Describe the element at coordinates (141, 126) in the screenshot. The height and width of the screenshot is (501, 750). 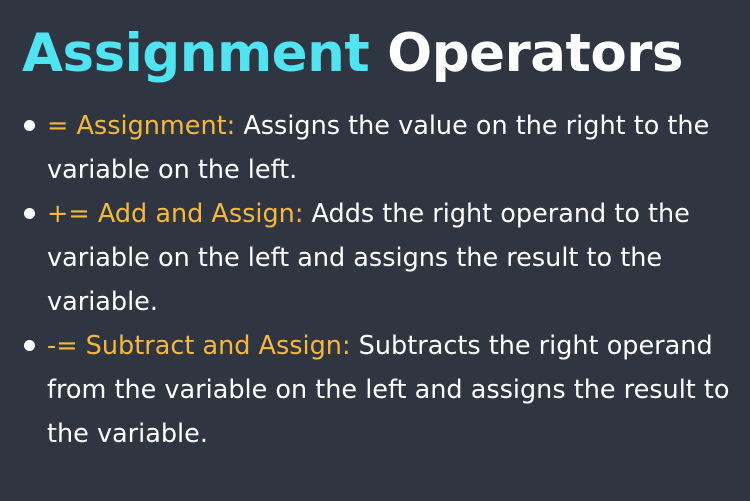
I see `bullet-term: = Assignment:` at that location.